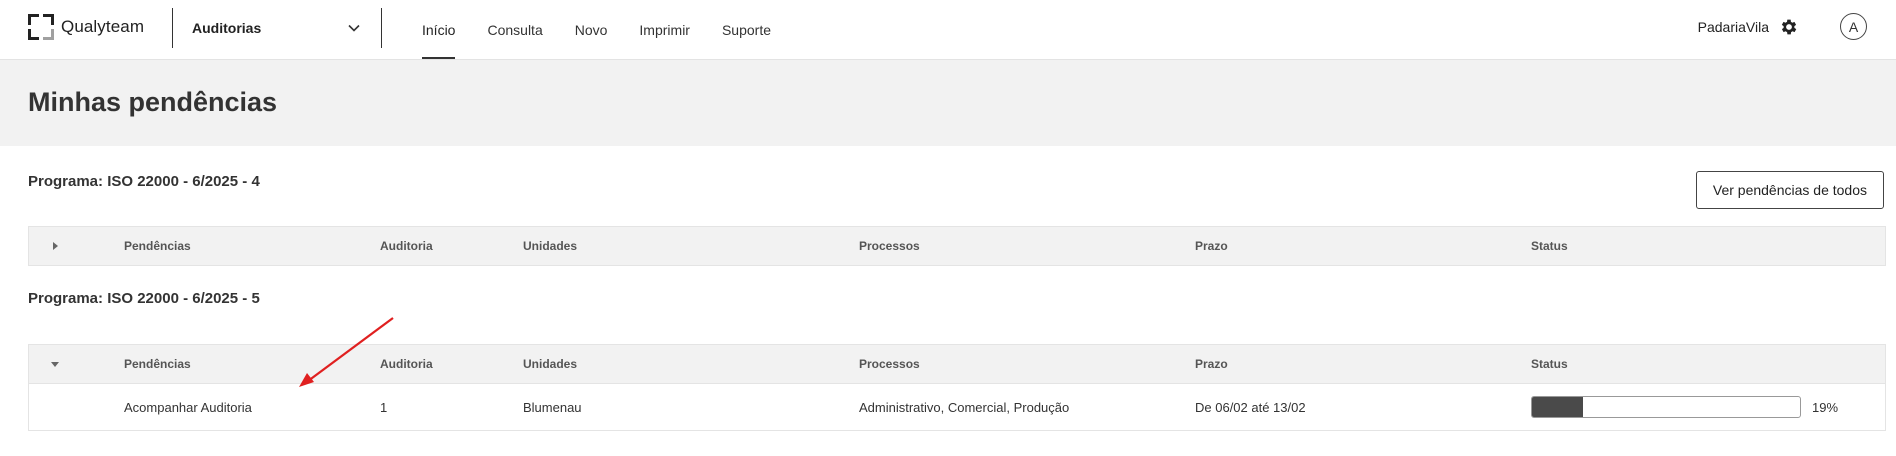 The height and width of the screenshot is (456, 1896). I want to click on annotation-arrow-icon, so click(346, 352).